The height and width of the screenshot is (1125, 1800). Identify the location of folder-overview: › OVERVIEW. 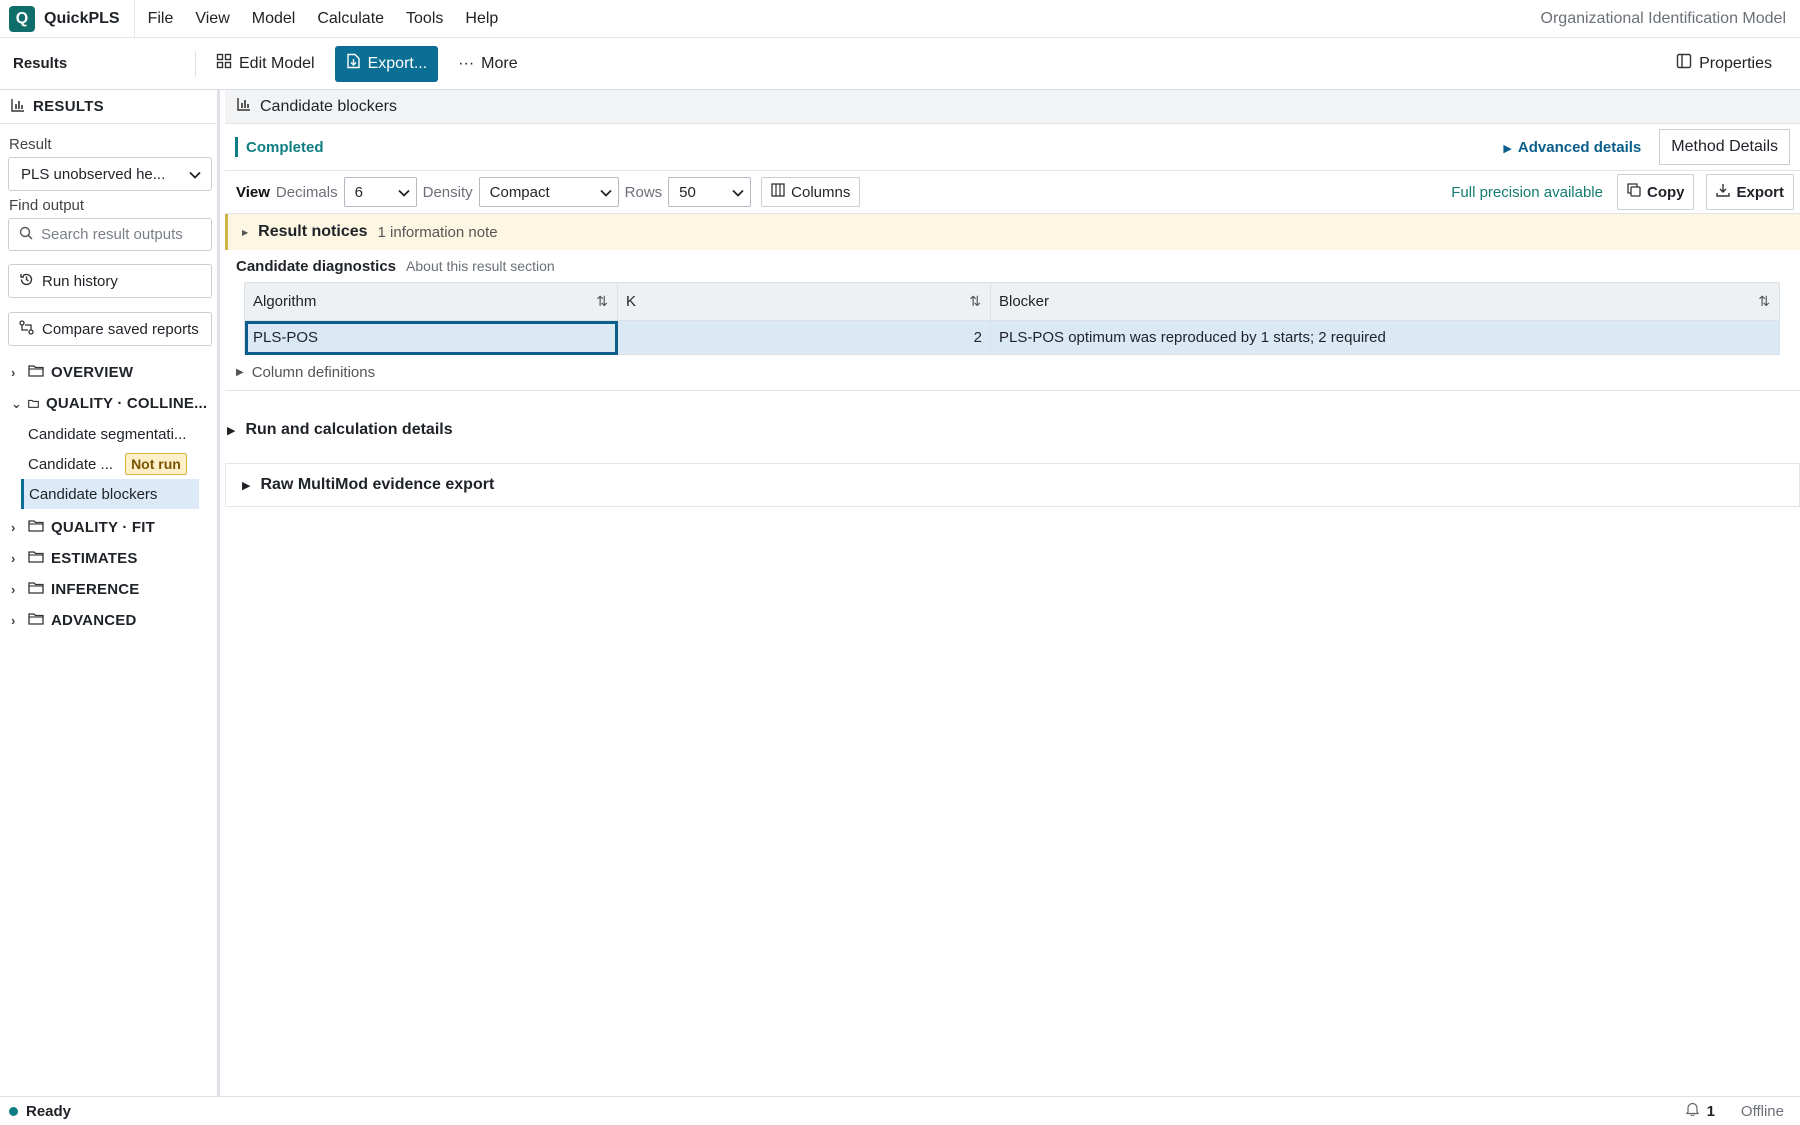
(108, 372).